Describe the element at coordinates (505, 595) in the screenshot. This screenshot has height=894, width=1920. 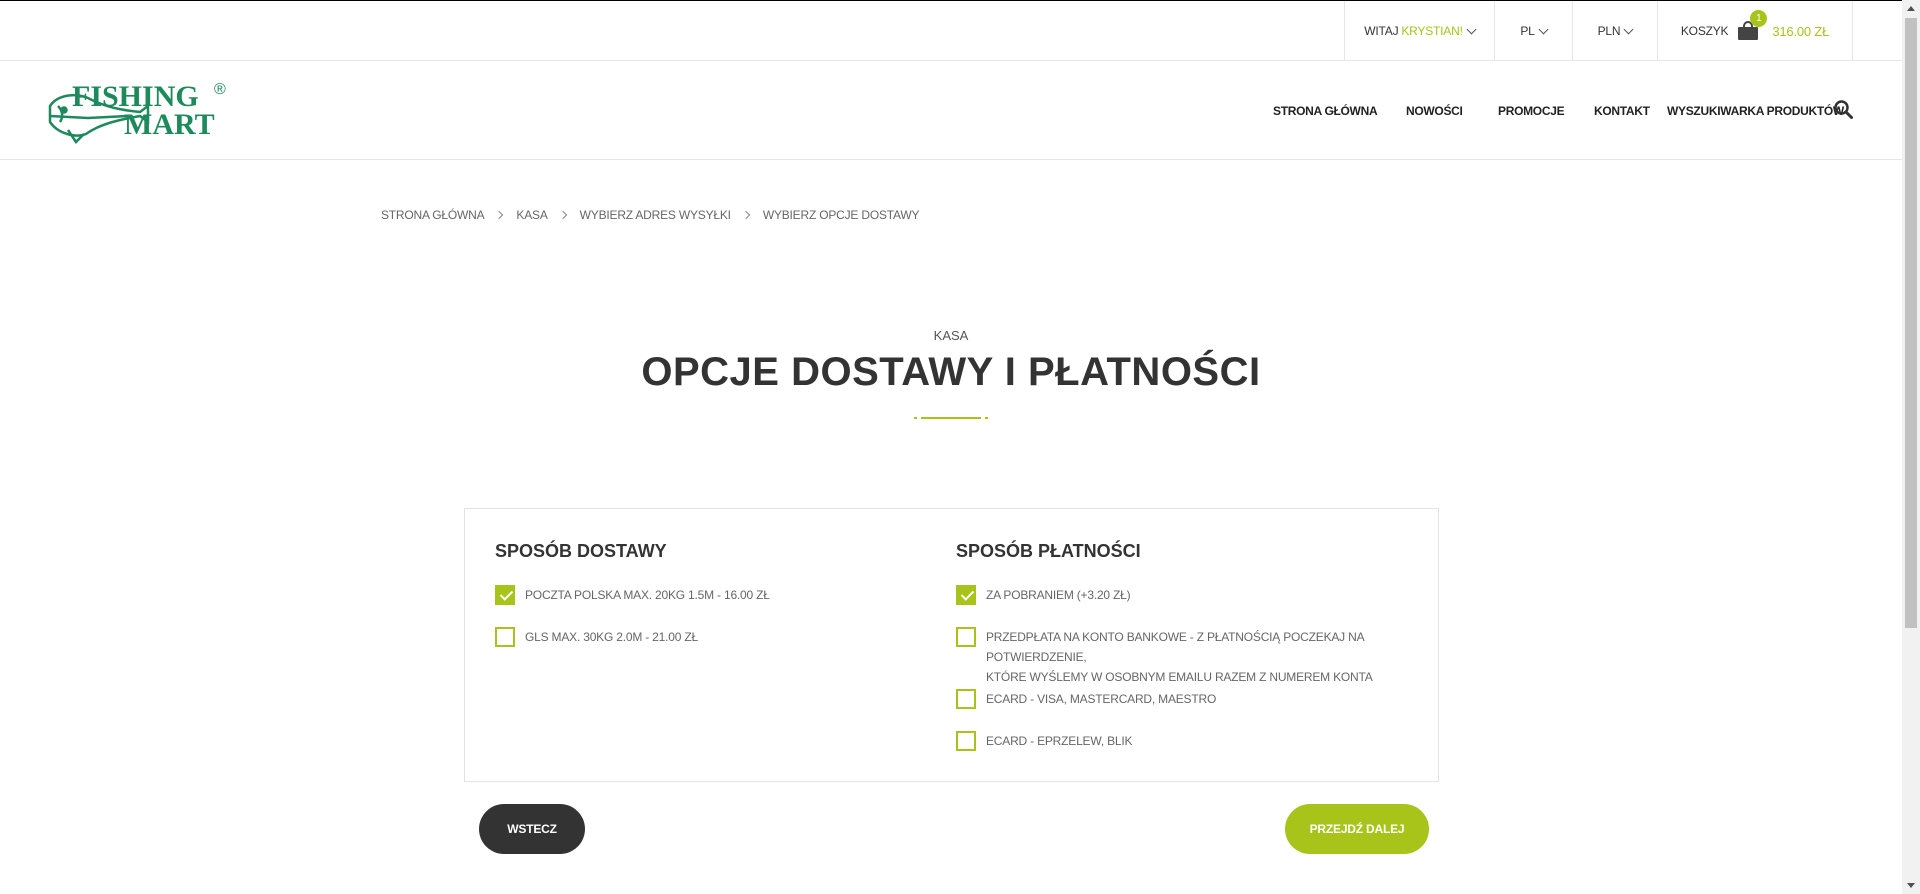
I see `delivery-checkbox-poczta` at that location.